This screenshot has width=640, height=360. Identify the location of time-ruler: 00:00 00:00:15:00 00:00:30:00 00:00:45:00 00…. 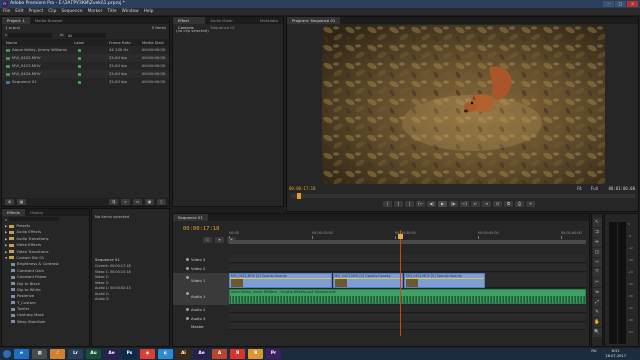
(407, 237).